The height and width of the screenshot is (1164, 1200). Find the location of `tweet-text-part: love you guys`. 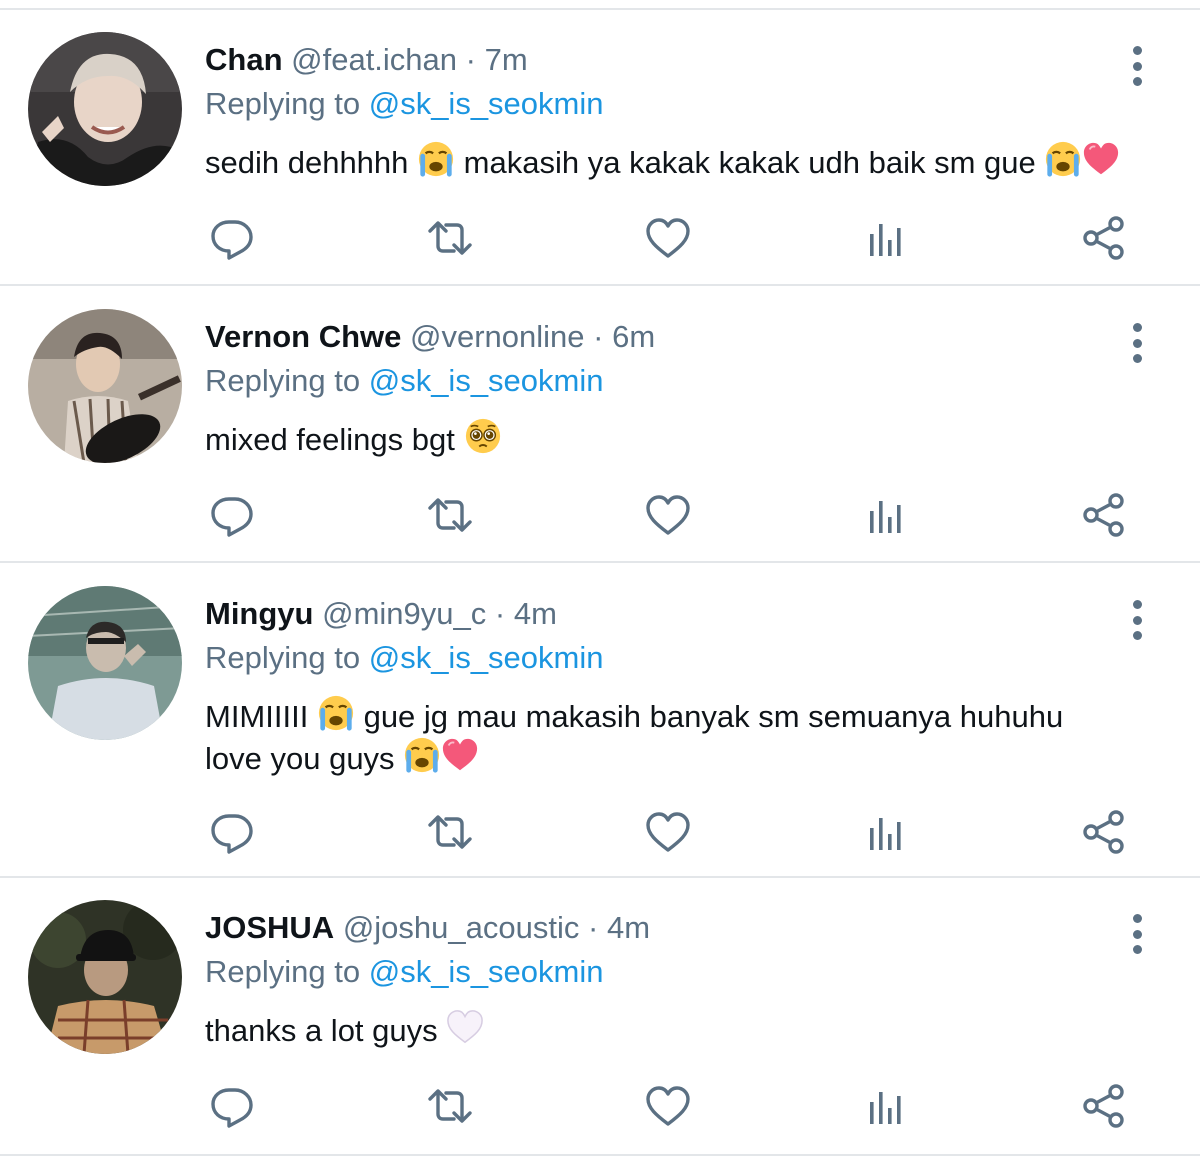

tweet-text-part: love you guys is located at coordinates (300, 758).